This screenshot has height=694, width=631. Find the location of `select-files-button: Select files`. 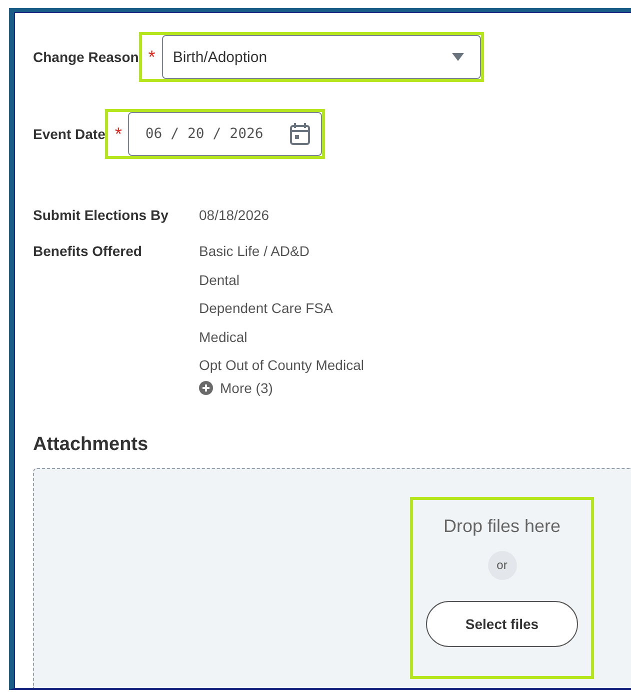

select-files-button: Select files is located at coordinates (502, 623).